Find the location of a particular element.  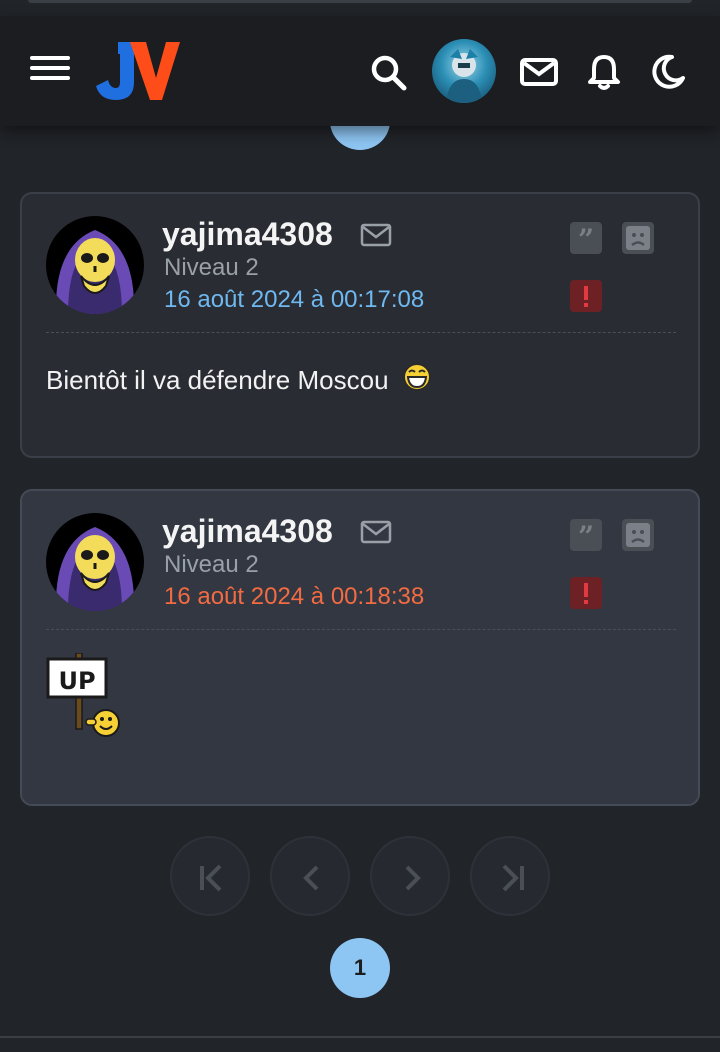

post-message: Bientôt il va défendre Moscou is located at coordinates (239, 379).